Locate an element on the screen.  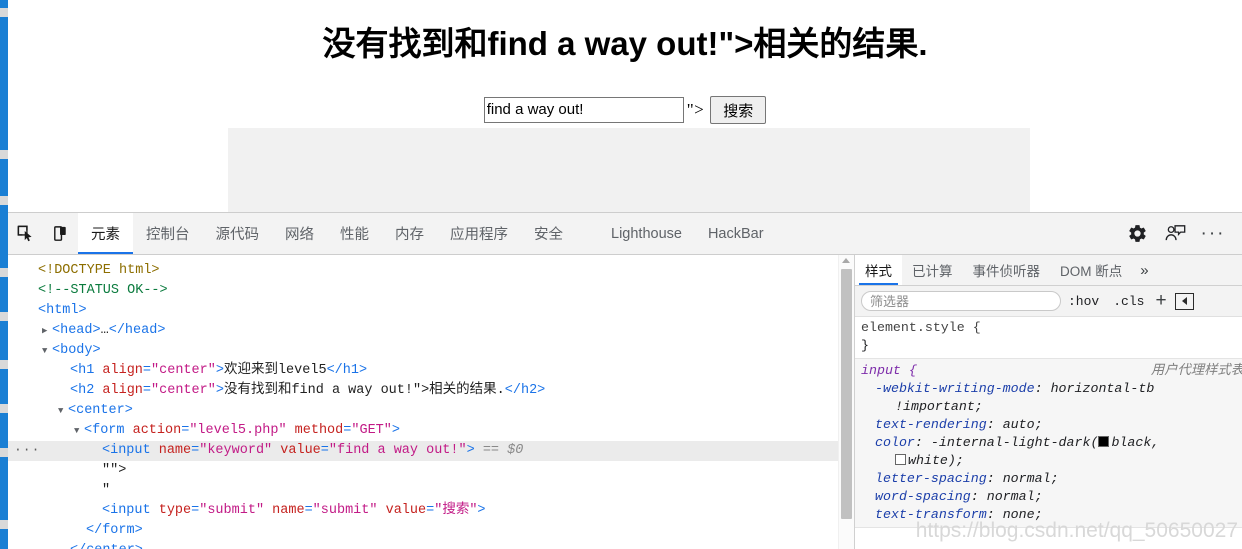
styles-filter-bar: :hov .cls + is located at coordinates (1048, 301).